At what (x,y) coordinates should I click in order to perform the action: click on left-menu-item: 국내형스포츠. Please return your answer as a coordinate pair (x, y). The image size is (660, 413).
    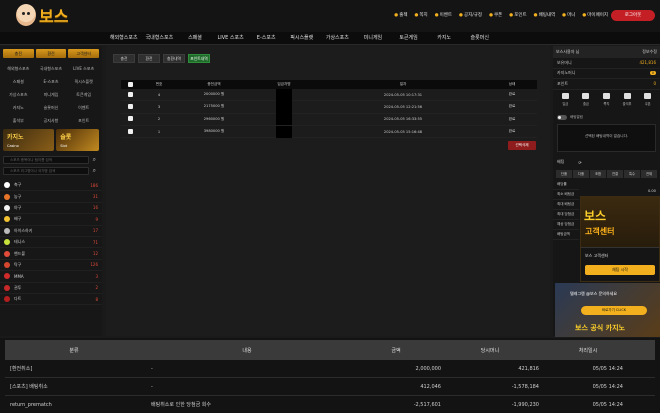
    Looking at the image, I should click on (51, 68).